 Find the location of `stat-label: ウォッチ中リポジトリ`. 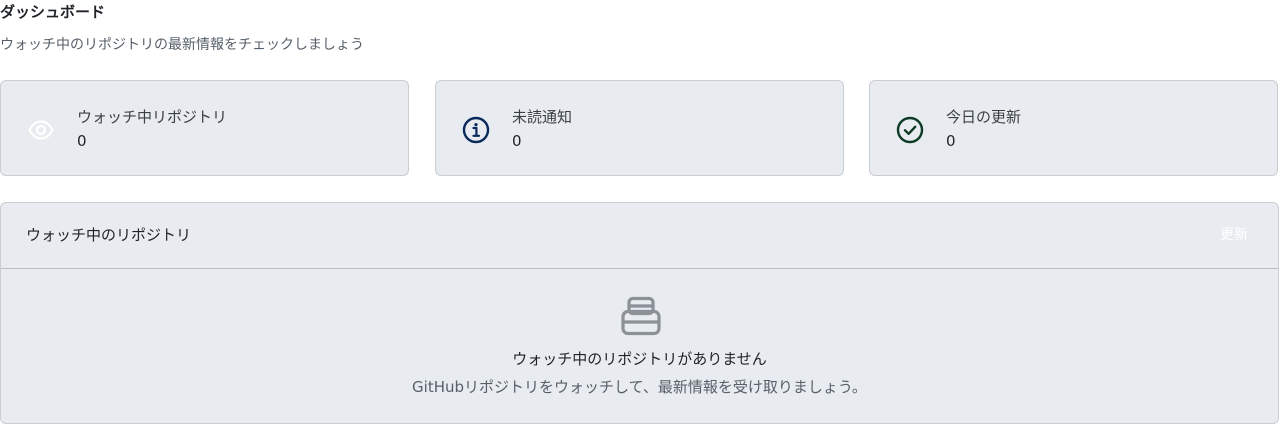

stat-label: ウォッチ中リポジトリ is located at coordinates (152, 117).